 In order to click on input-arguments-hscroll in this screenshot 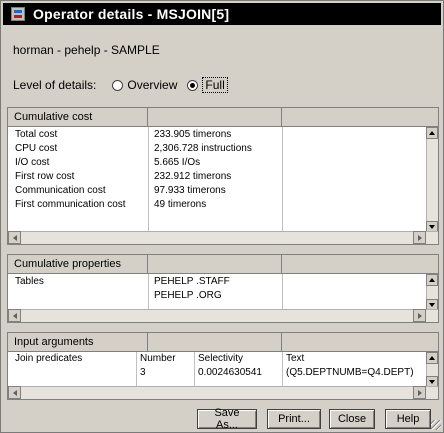, I will do `click(223, 392)`.